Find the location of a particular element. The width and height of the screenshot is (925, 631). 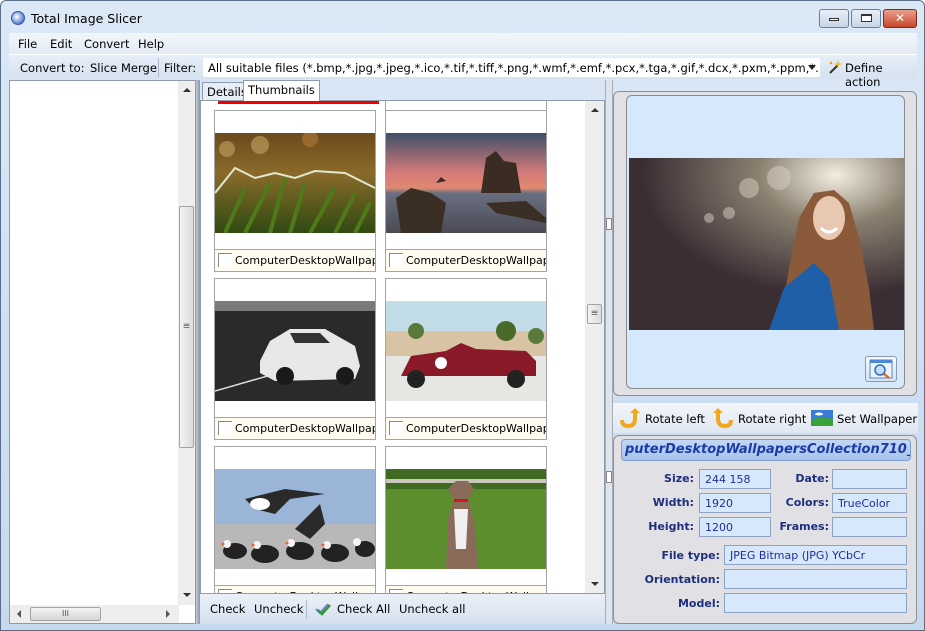

toolbar-divider is located at coordinates (306, 609).